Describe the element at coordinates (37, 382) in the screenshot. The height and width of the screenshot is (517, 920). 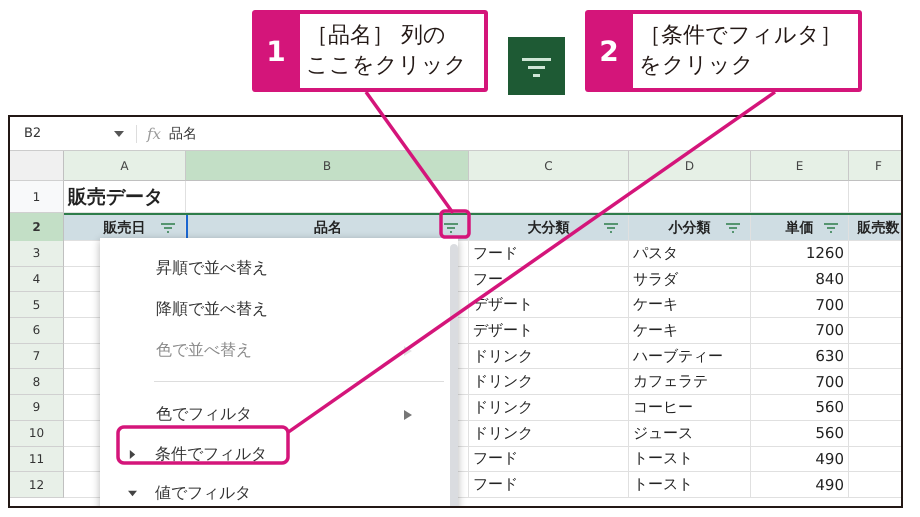
I see `row-number: 8` at that location.